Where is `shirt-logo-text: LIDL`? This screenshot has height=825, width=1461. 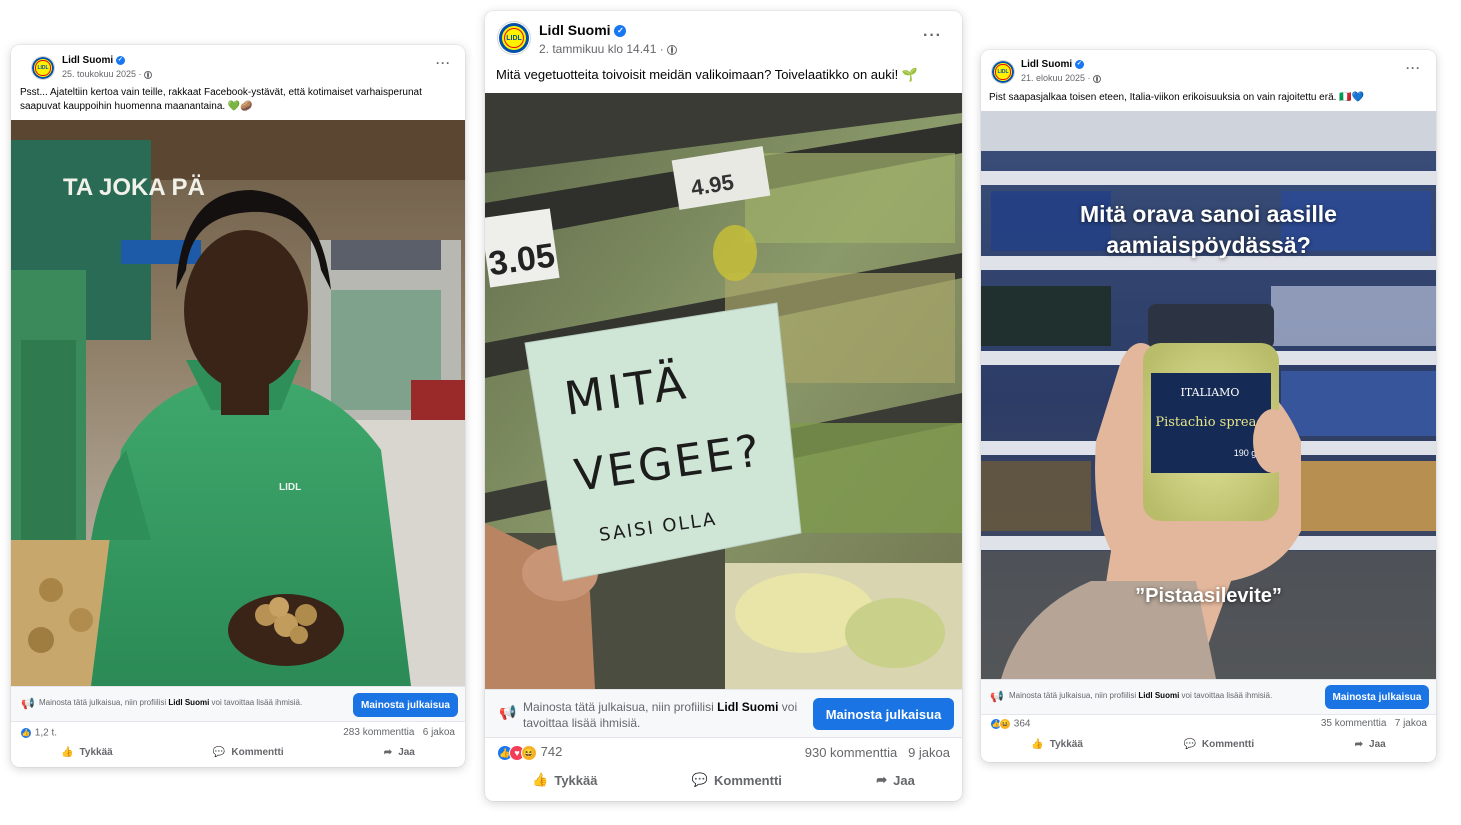 shirt-logo-text: LIDL is located at coordinates (290, 487).